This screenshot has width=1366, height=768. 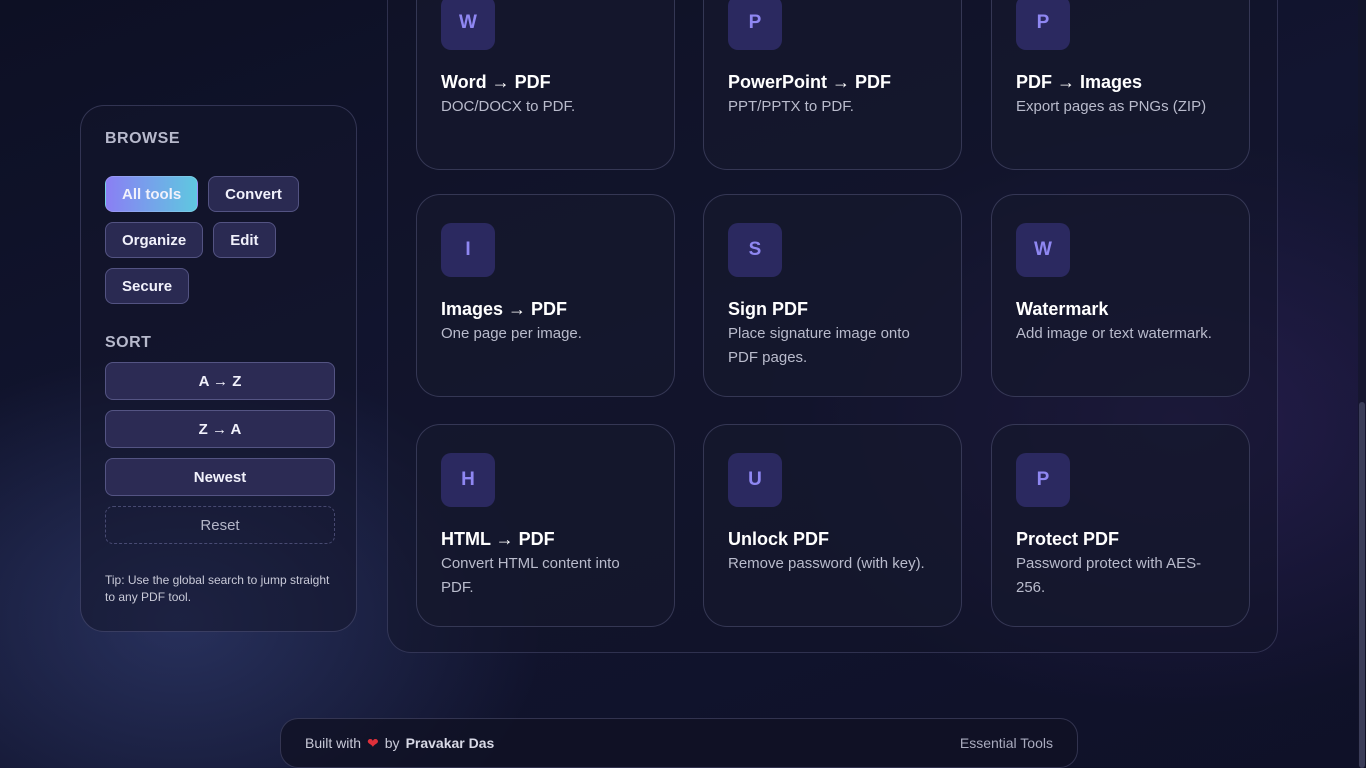 I want to click on tool-card-unlock-pdf: U Unlock PDF Remove password (with key)., so click(x=832, y=525).